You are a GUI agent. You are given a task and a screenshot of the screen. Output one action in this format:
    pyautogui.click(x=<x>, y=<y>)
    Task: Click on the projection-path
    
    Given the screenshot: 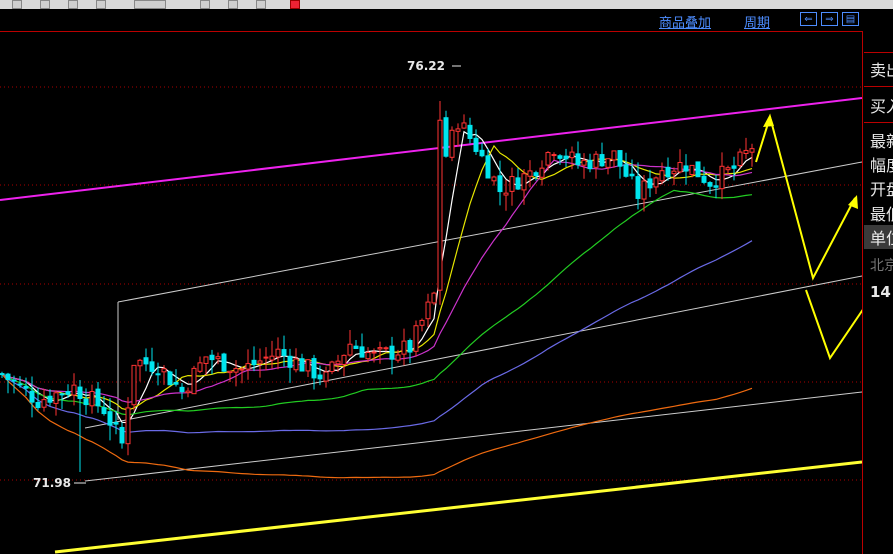 What is the action you would take?
    pyautogui.click(x=805, y=197)
    